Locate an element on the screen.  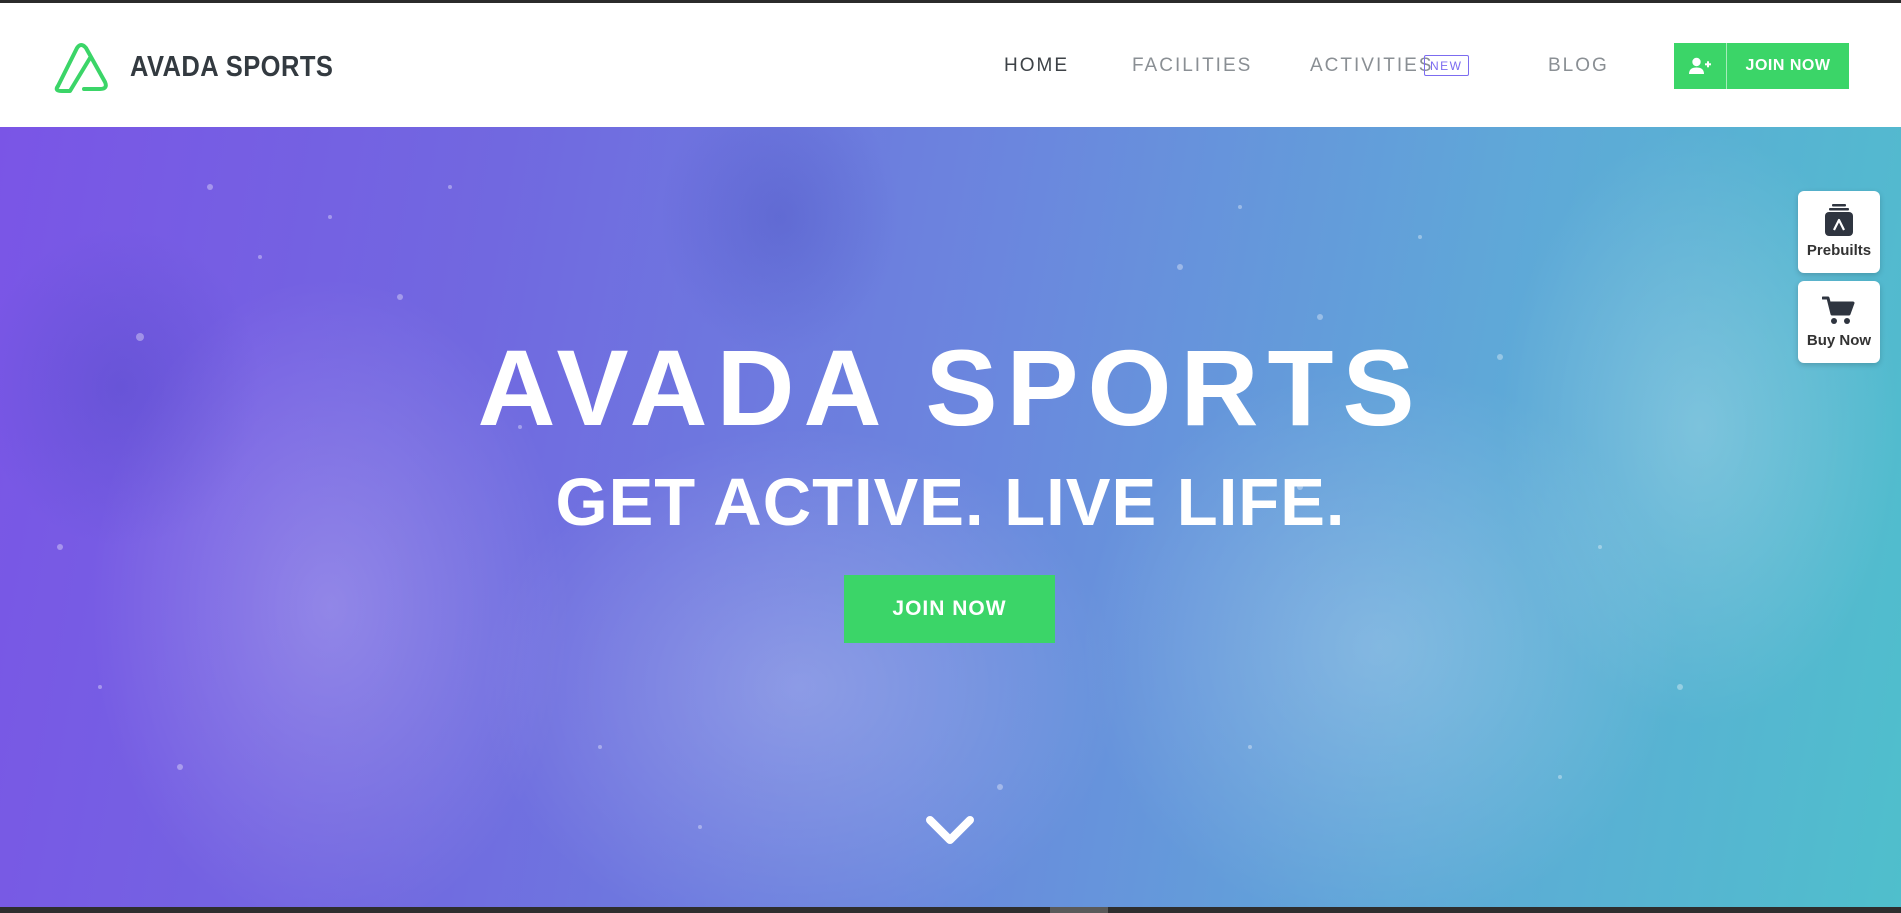
hero-subtitle: GET ACTIVE. LIVE LIFE. is located at coordinates (950, 502).